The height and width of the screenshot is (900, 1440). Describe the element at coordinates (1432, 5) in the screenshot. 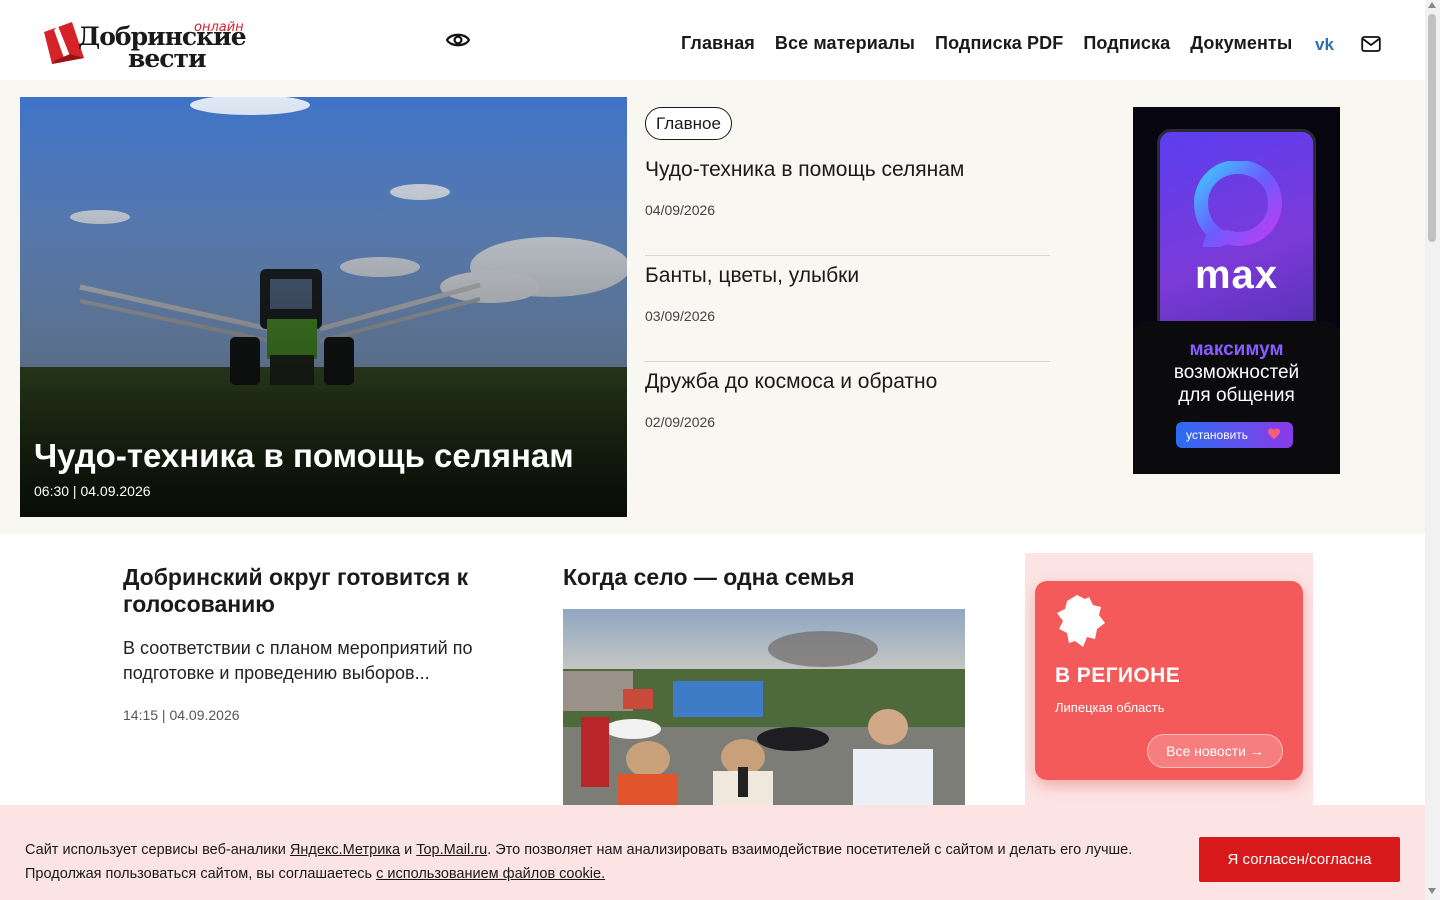

I see `scroll-up-arrow-icon` at that location.